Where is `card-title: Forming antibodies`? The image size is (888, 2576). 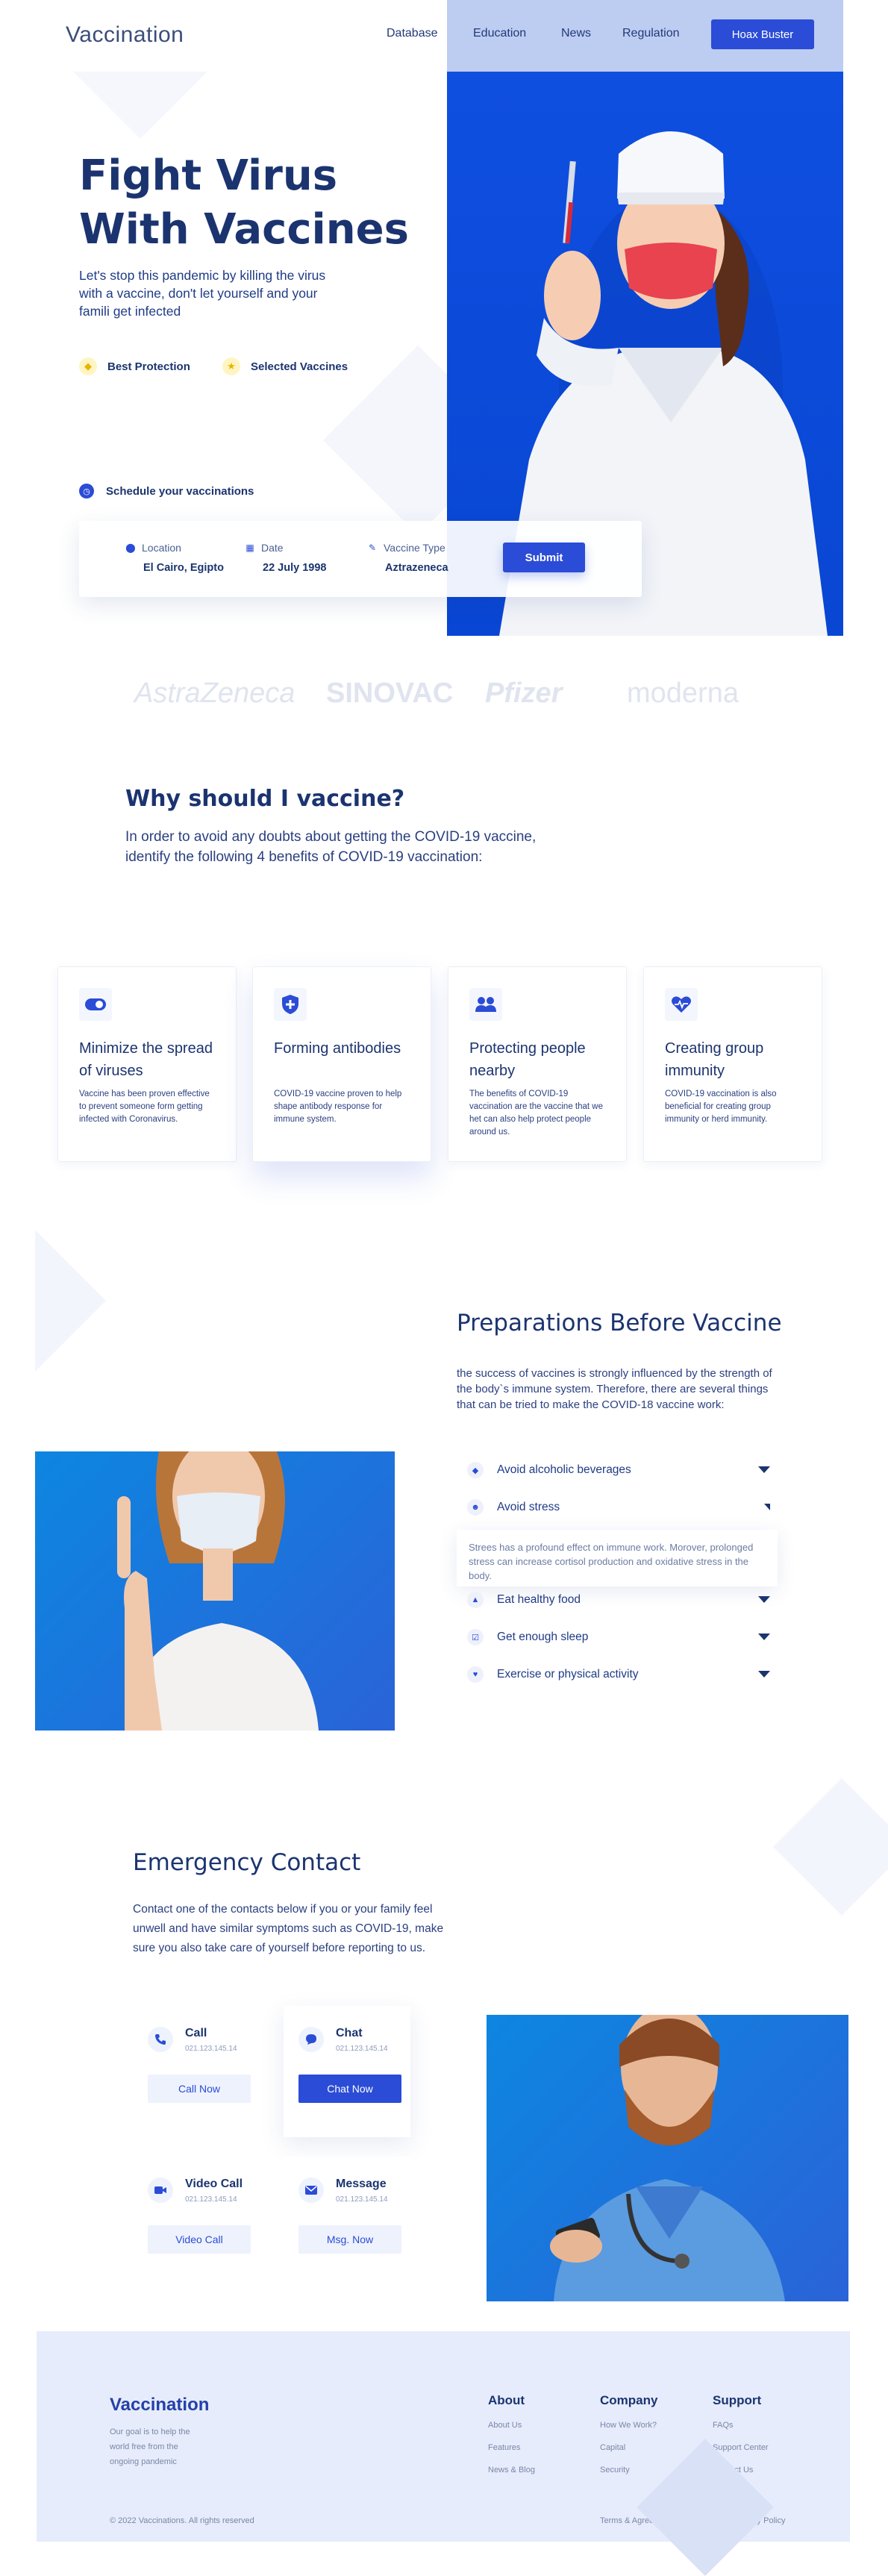 card-title: Forming antibodies is located at coordinates (337, 1048).